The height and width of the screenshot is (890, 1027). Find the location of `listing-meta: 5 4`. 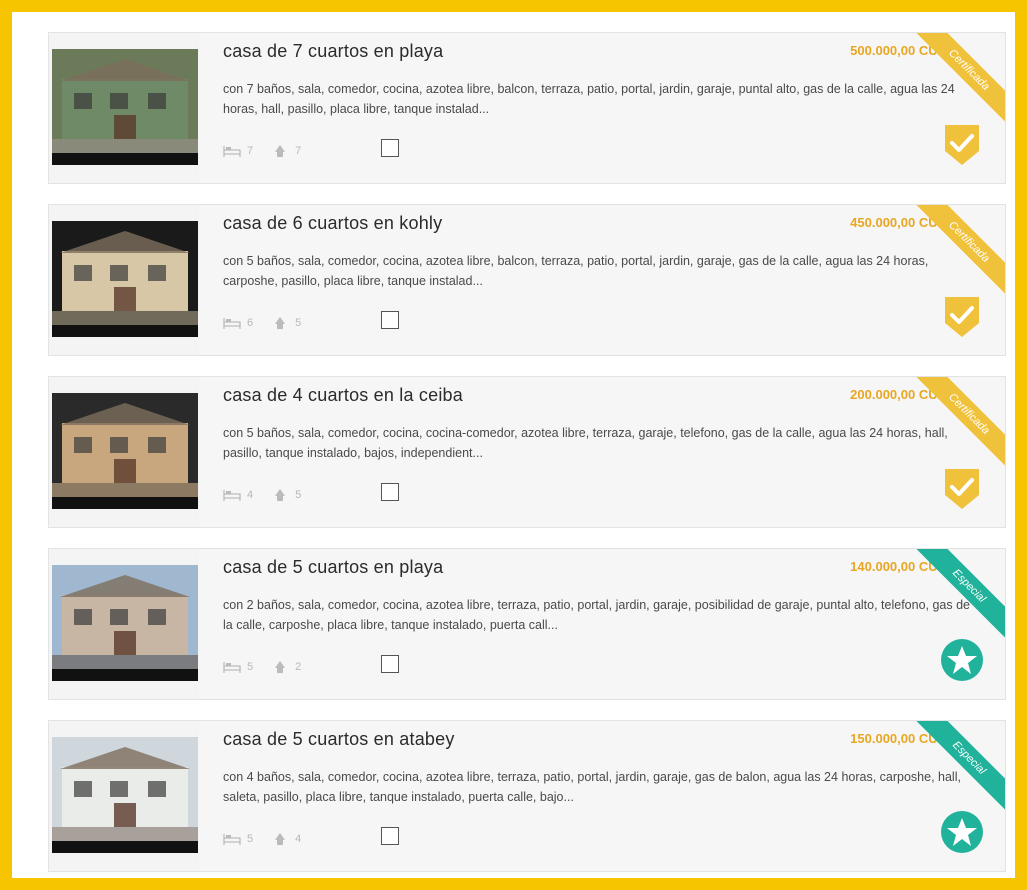

listing-meta: 5 4 is located at coordinates (271, 839).